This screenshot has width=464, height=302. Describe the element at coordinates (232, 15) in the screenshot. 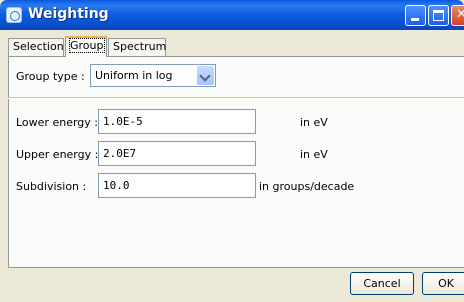

I see `title-bar: Weighting` at that location.